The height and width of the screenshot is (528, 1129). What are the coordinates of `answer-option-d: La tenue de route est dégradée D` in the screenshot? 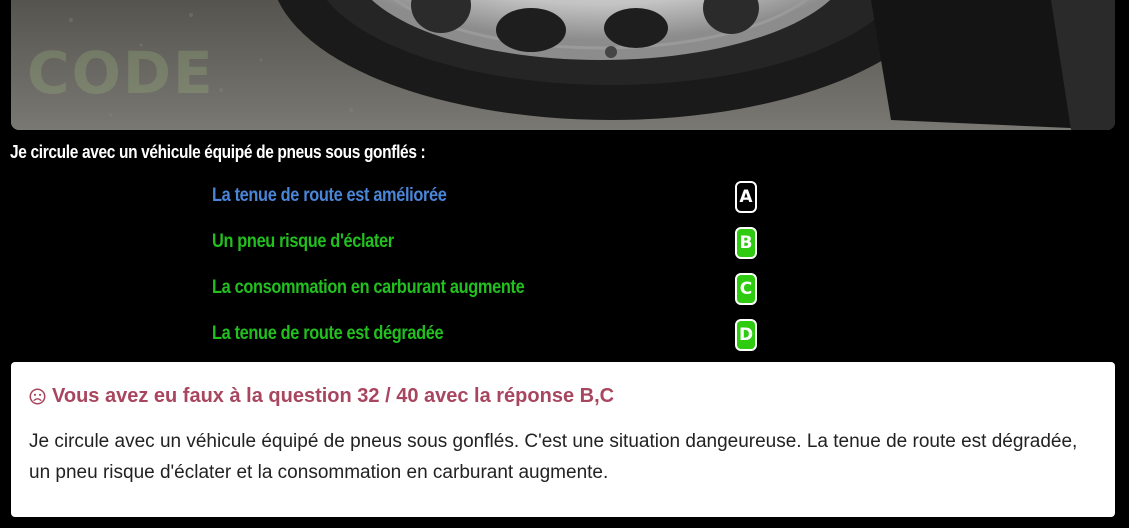 It's located at (492, 335).